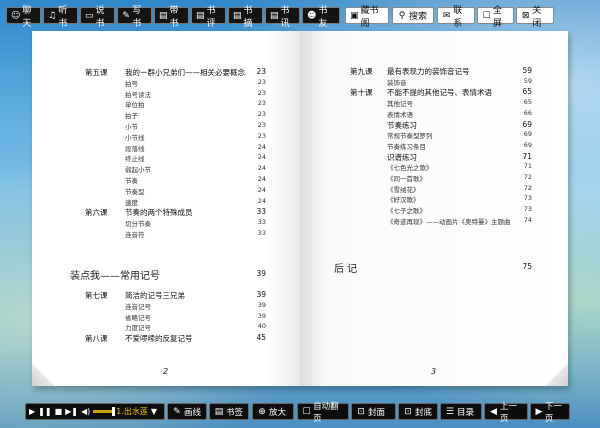 The image size is (600, 428). What do you see at coordinates (413, 15) in the screenshot?
I see `search-button: ⚲ 搜索` at bounding box center [413, 15].